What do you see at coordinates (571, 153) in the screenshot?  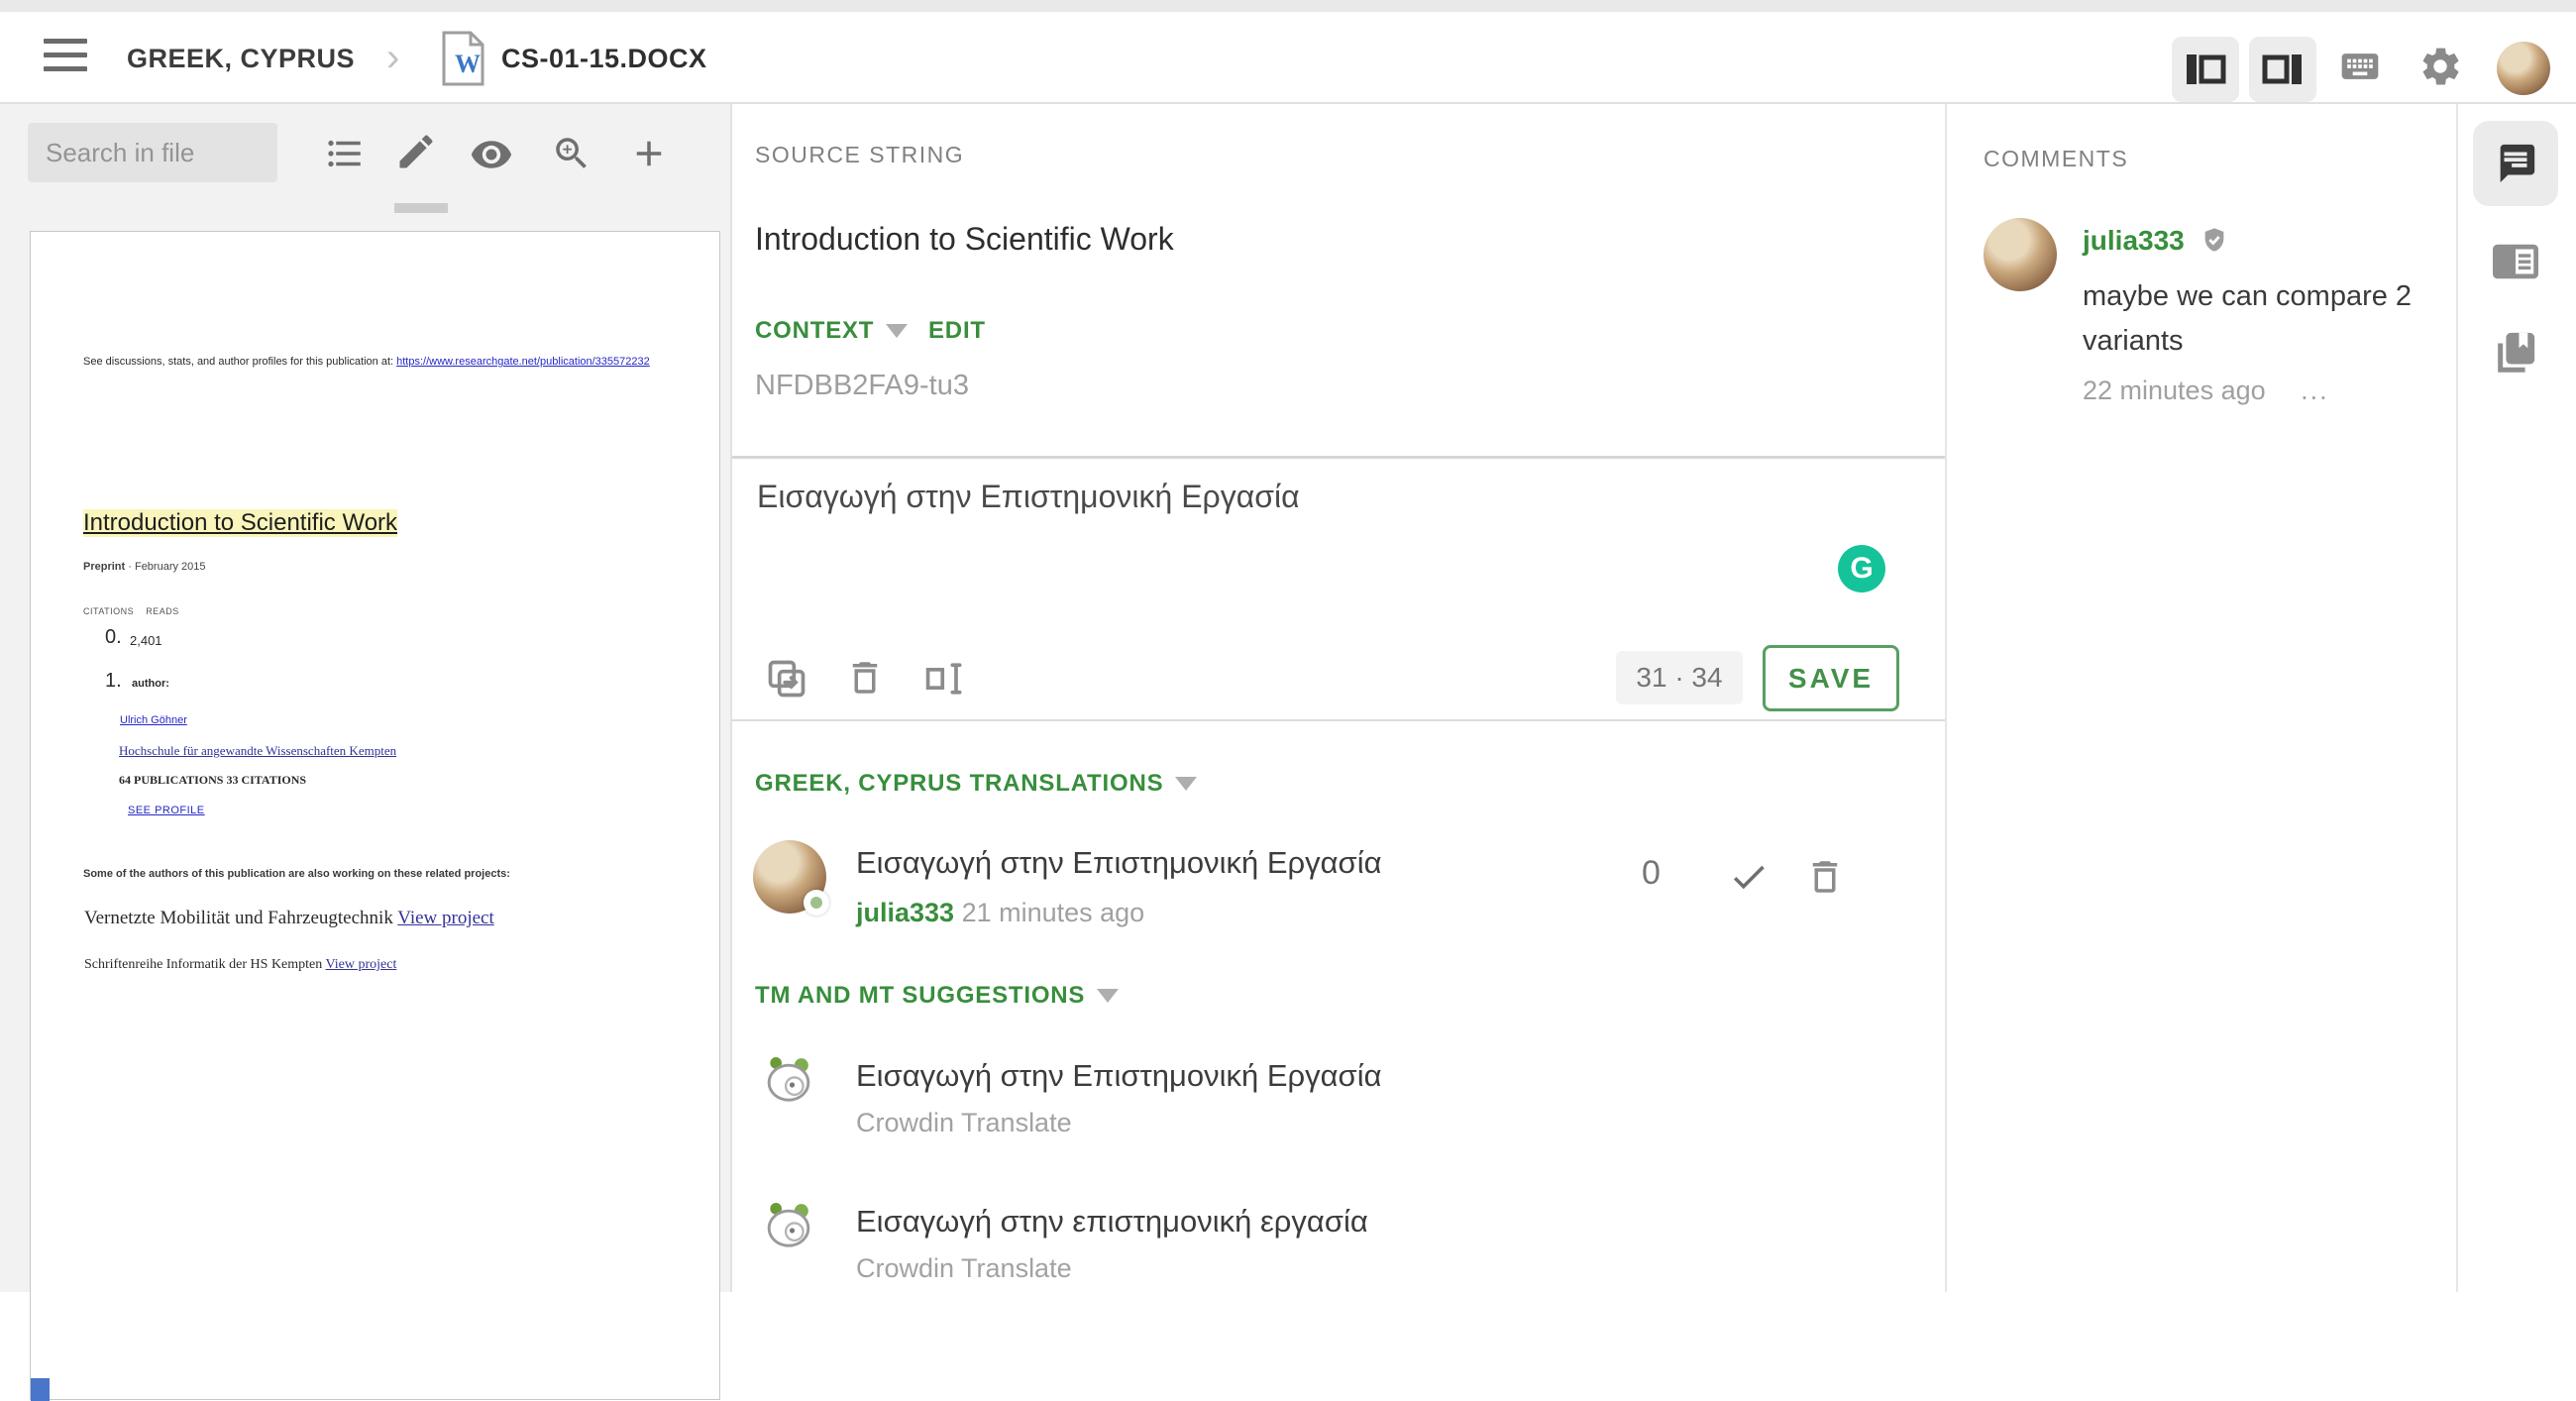 I see `zoom-in-icon` at bounding box center [571, 153].